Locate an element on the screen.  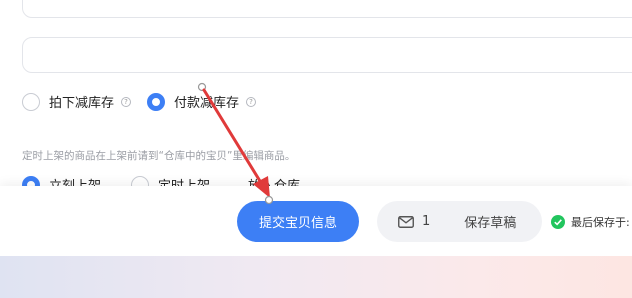
last-saved-label: 最后保存于: is located at coordinates (600, 222).